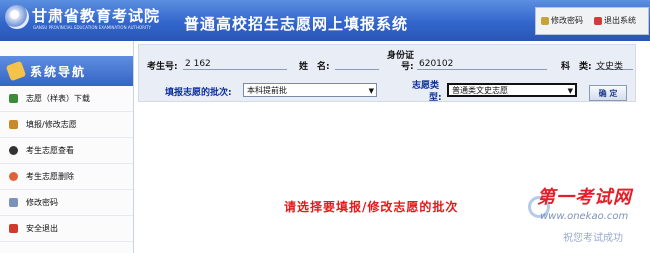 This screenshot has width=650, height=253. I want to click on sidebar-heading-label: 系统导航, so click(58, 71).